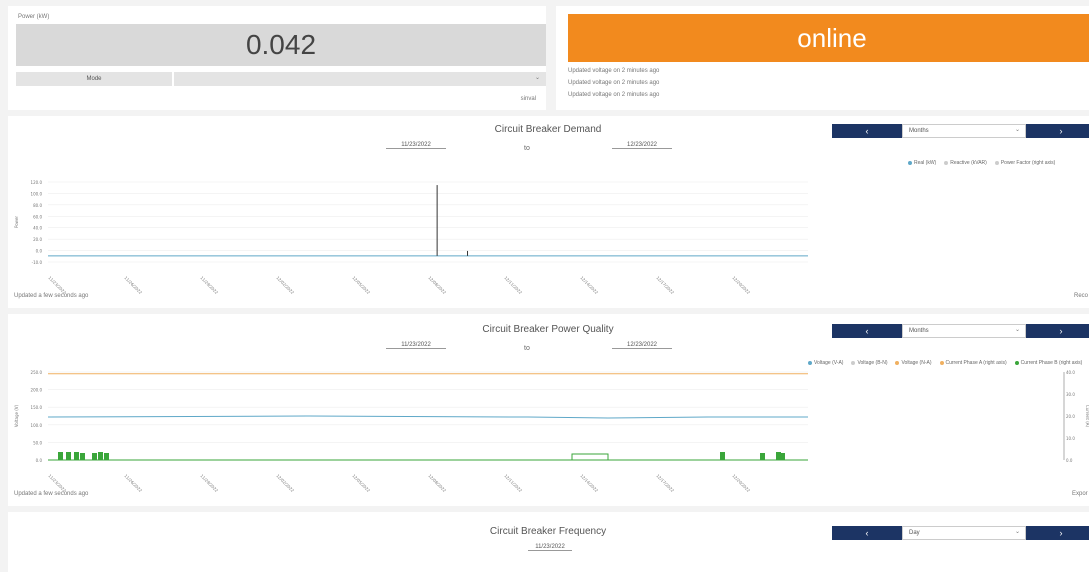  I want to click on status-update-2: Updated voltage on 2 minutes ago, so click(614, 83).